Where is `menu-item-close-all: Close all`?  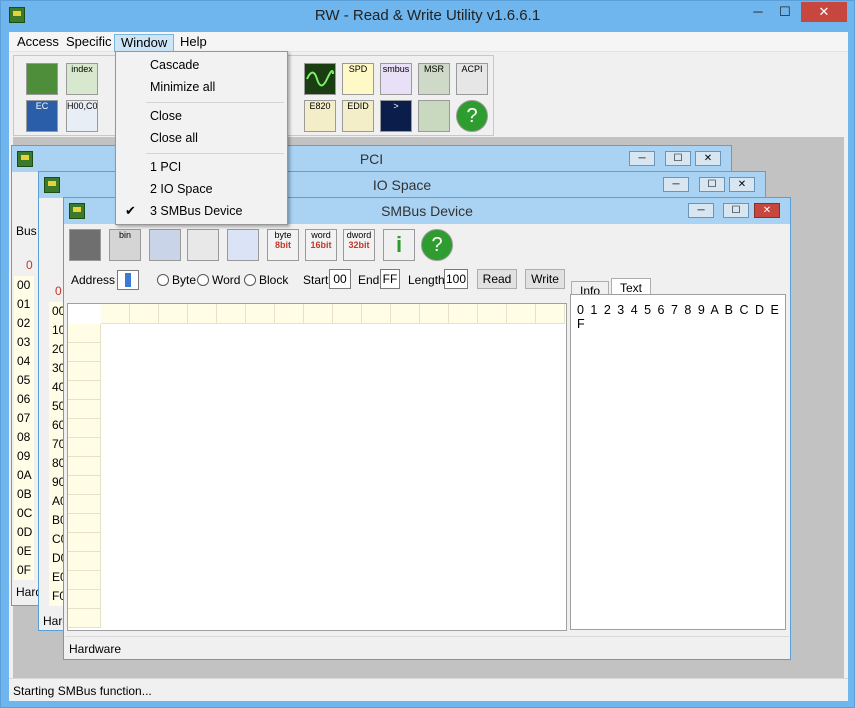
menu-item-close-all: Close all is located at coordinates (201, 138).